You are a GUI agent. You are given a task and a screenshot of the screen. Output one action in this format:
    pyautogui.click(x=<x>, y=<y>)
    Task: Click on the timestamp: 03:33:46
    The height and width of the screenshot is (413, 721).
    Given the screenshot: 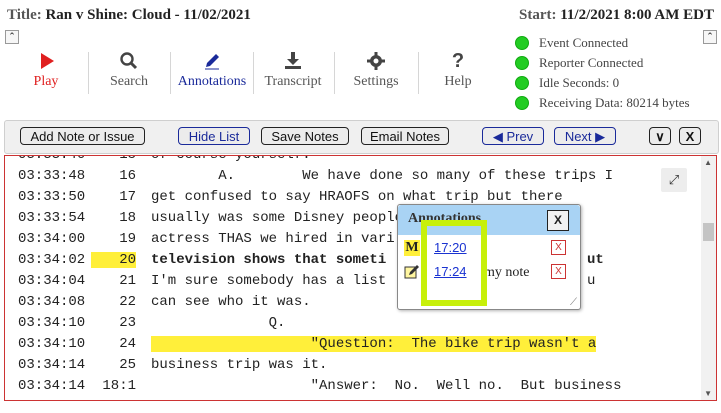 What is the action you would take?
    pyautogui.click(x=52, y=159)
    